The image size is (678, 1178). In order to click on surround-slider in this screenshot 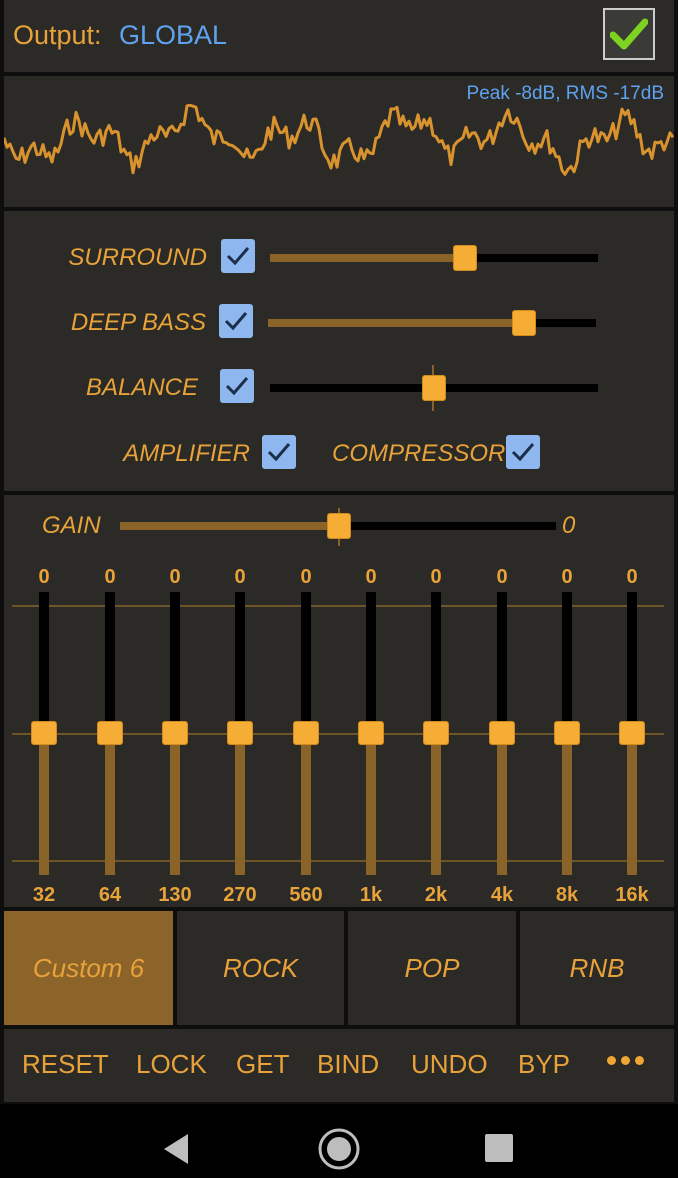, I will do `click(434, 258)`.